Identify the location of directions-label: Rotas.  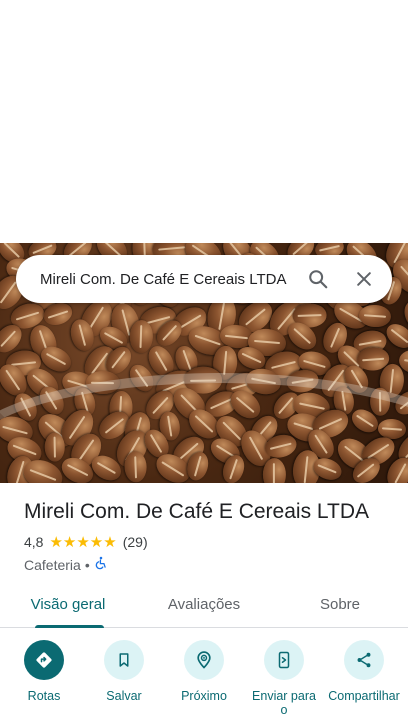
(44, 696).